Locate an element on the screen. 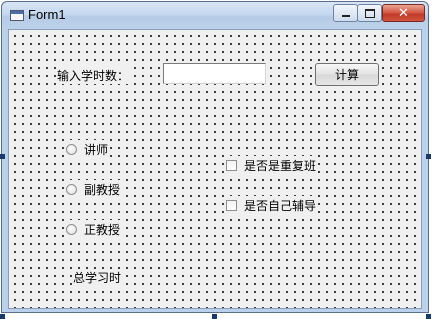  resize-handle-bottom-right is located at coordinates (428, 316).